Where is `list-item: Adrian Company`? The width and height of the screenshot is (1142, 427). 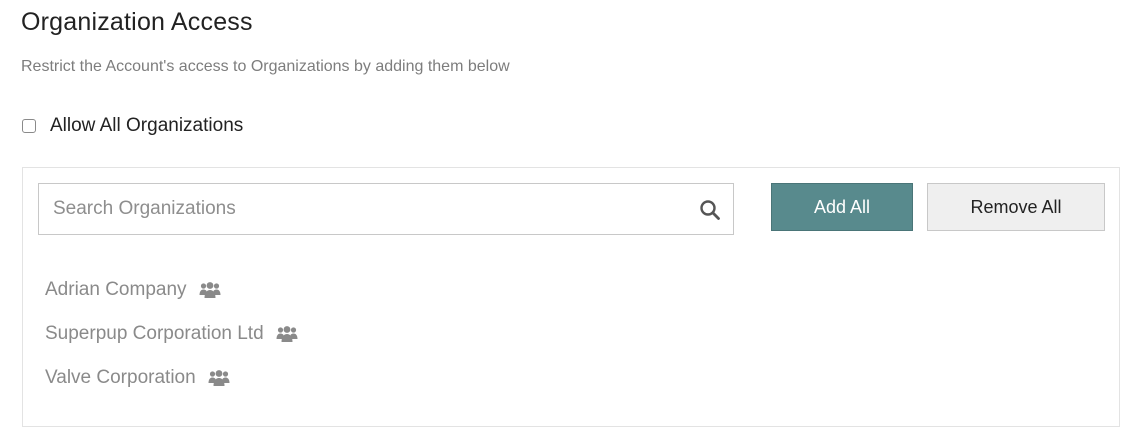 list-item: Adrian Company is located at coordinates (171, 290).